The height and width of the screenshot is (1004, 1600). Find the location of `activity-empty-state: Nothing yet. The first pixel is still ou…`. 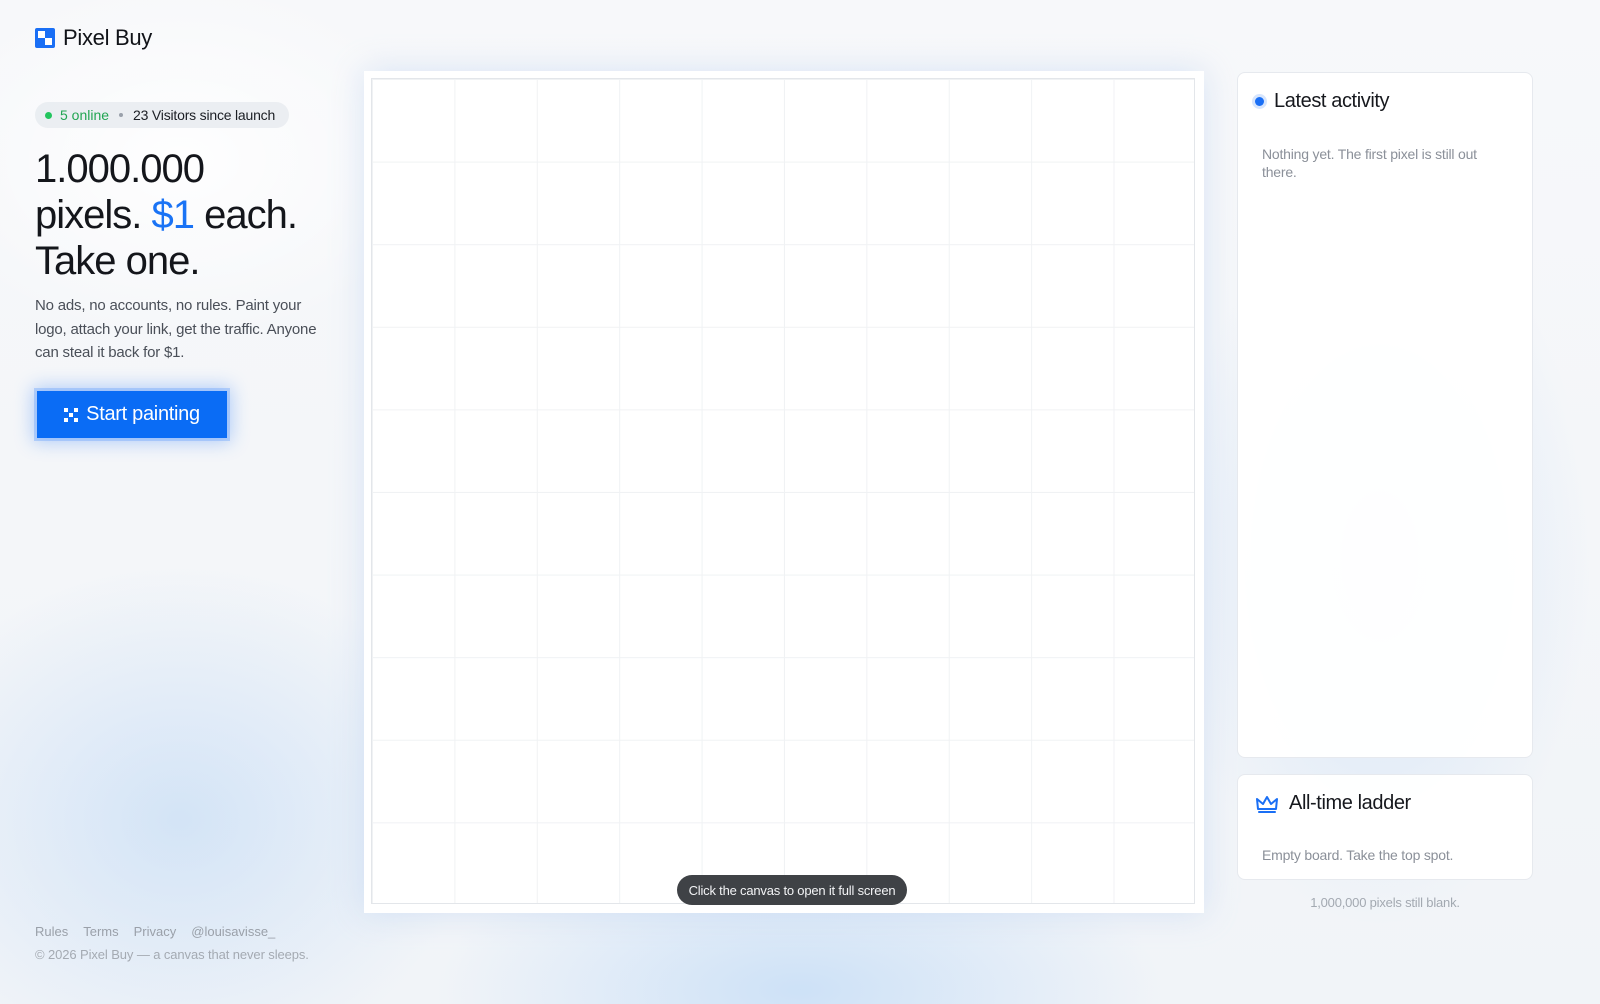

activity-empty-state: Nothing yet. The first pixel is still ou… is located at coordinates (1369, 163).